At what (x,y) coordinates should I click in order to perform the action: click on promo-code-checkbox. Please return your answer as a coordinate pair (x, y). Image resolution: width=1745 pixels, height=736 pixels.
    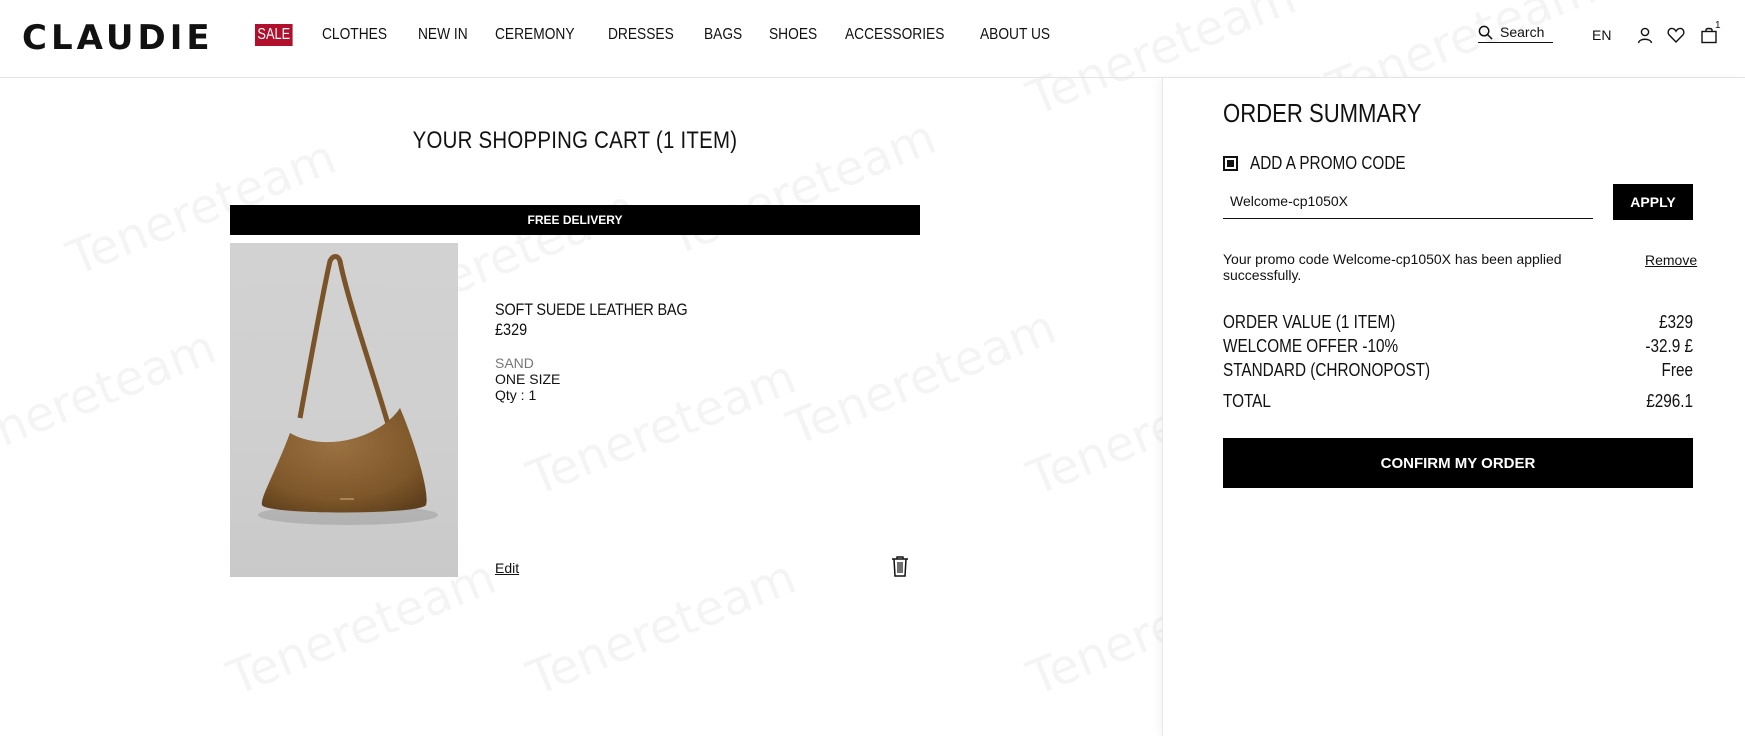
    Looking at the image, I should click on (1230, 163).